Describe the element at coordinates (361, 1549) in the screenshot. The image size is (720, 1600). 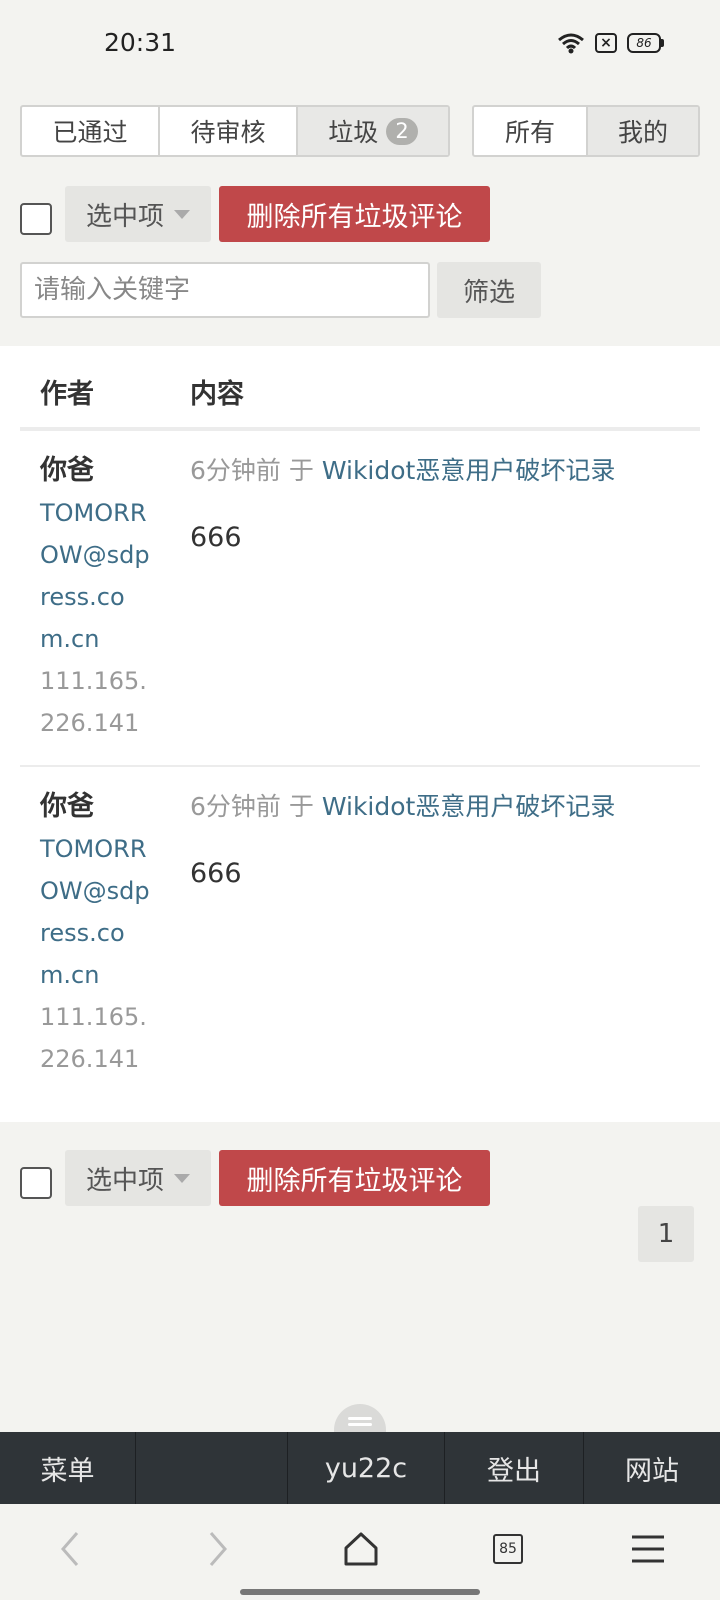
I see `home-icon` at that location.